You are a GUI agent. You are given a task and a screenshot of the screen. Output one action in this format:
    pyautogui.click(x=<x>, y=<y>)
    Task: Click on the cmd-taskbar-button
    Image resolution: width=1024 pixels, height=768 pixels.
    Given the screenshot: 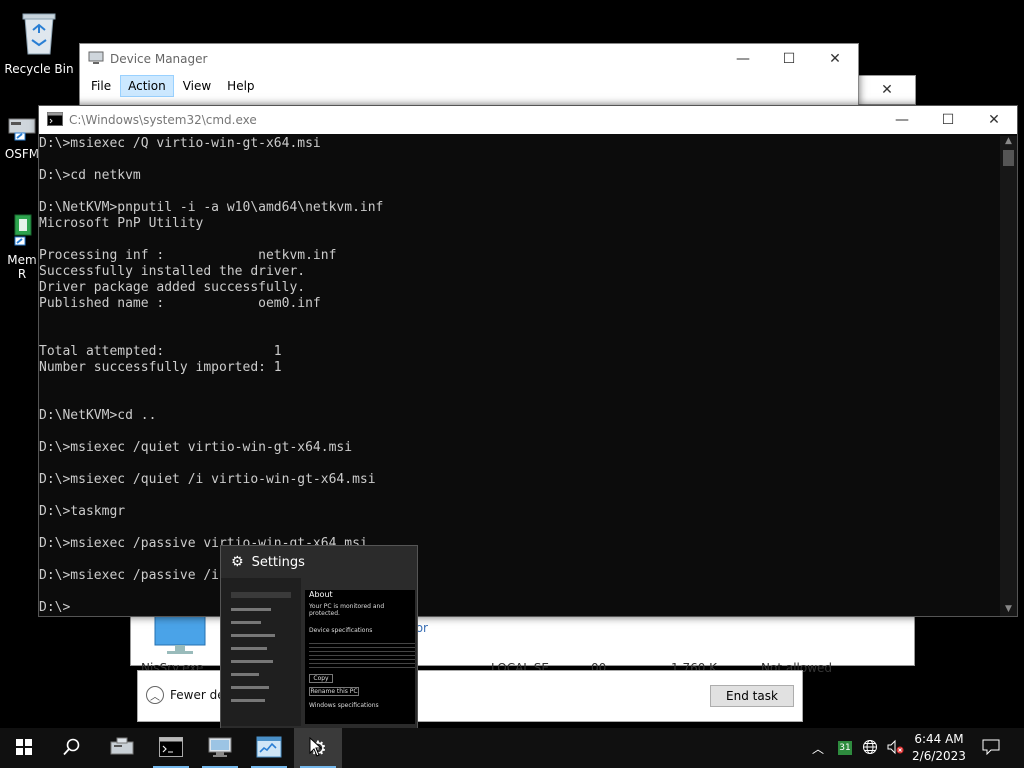 What is the action you would take?
    pyautogui.click(x=171, y=748)
    